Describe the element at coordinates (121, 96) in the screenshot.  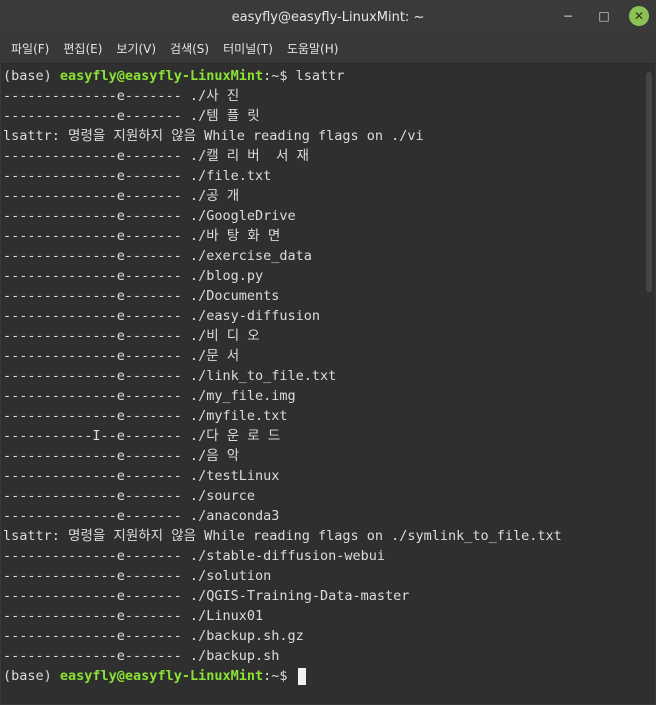
I see `output-line: --------------e------- ./사 진` at that location.